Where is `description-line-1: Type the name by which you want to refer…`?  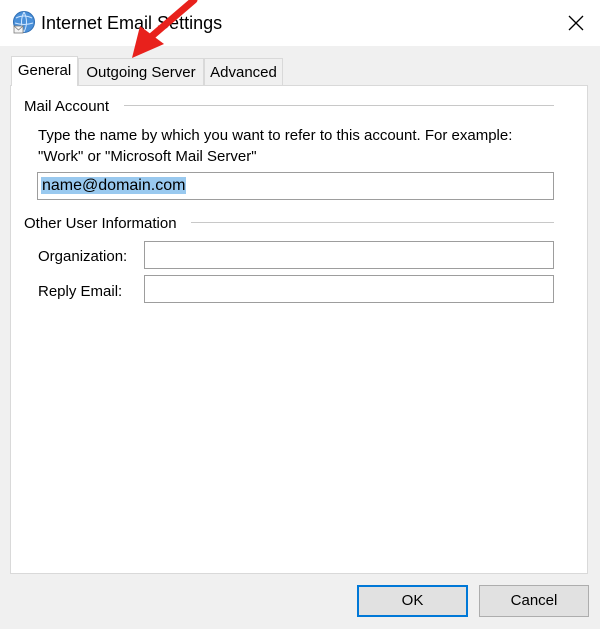
description-line-1: Type the name by which you want to refer… is located at coordinates (275, 135).